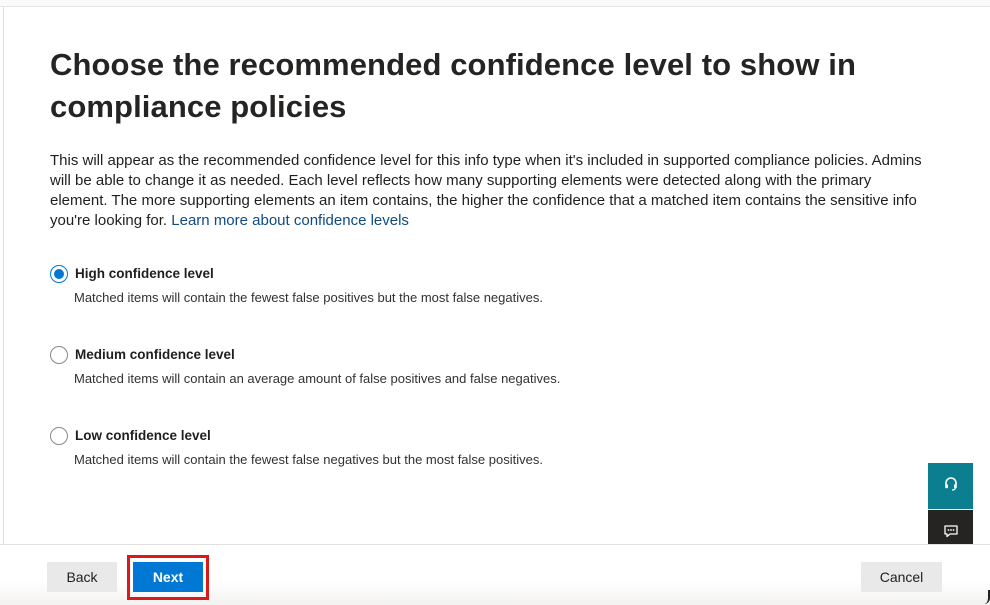  Describe the element at coordinates (144, 273) in the screenshot. I see `option-label-high: High confidence level` at that location.